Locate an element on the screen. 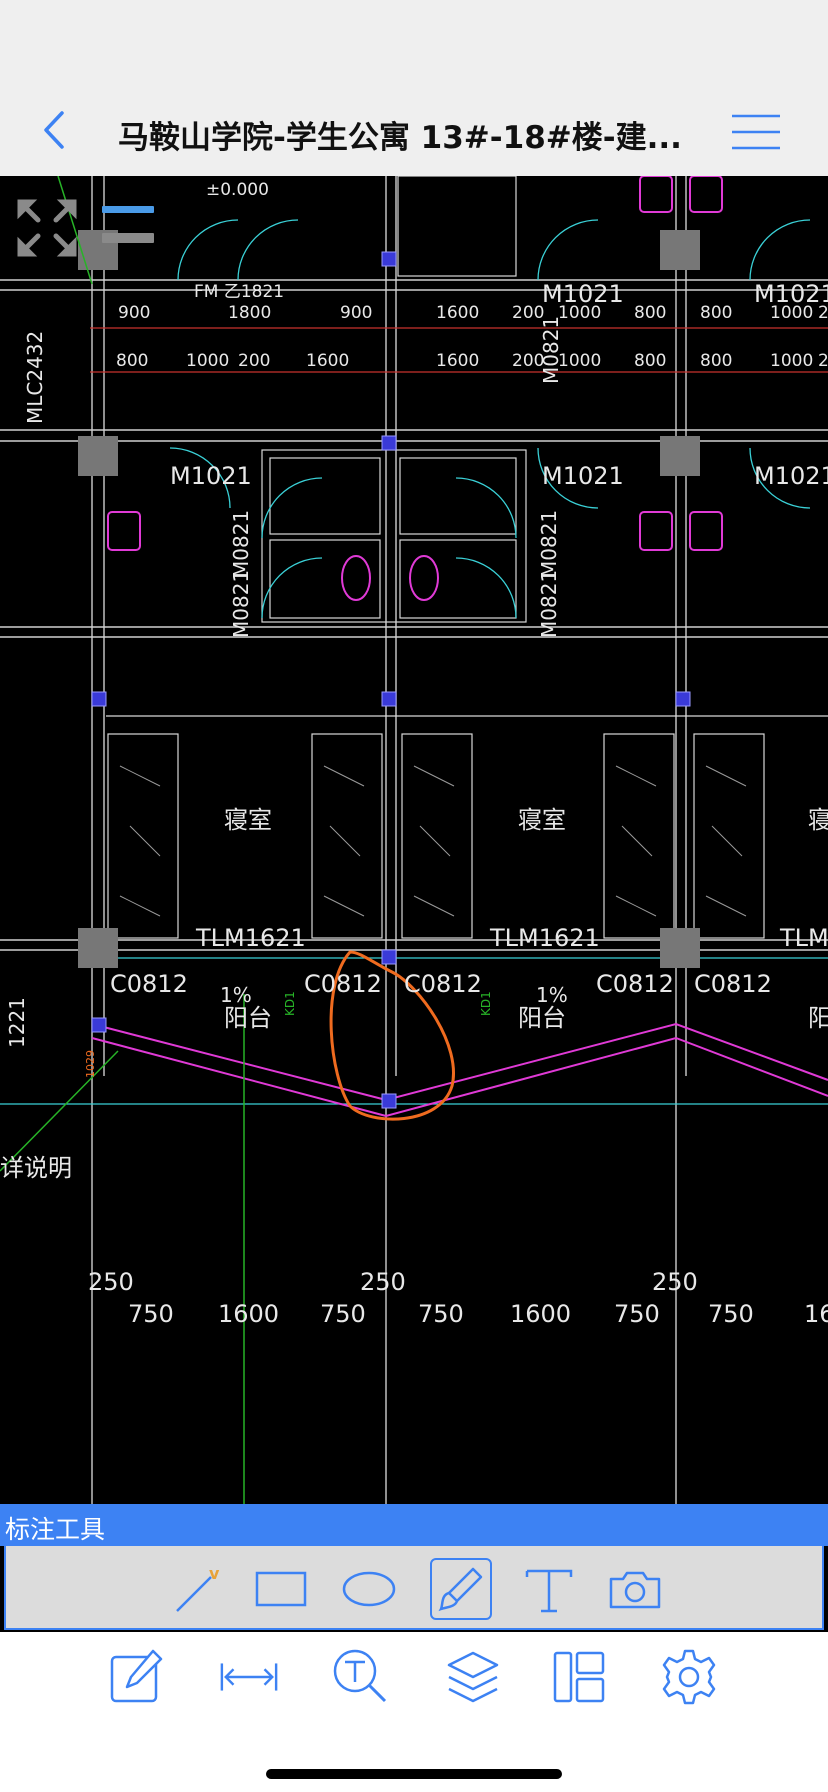  fit-to-screen-button is located at coordinates (47, 228).